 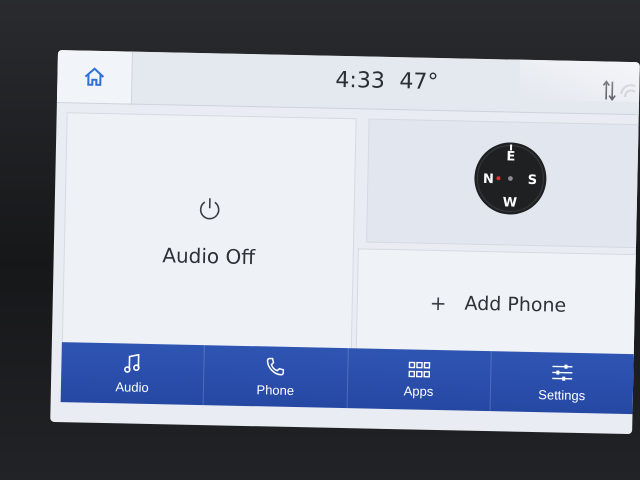 I want to click on plus-icon: +, so click(x=438, y=303).